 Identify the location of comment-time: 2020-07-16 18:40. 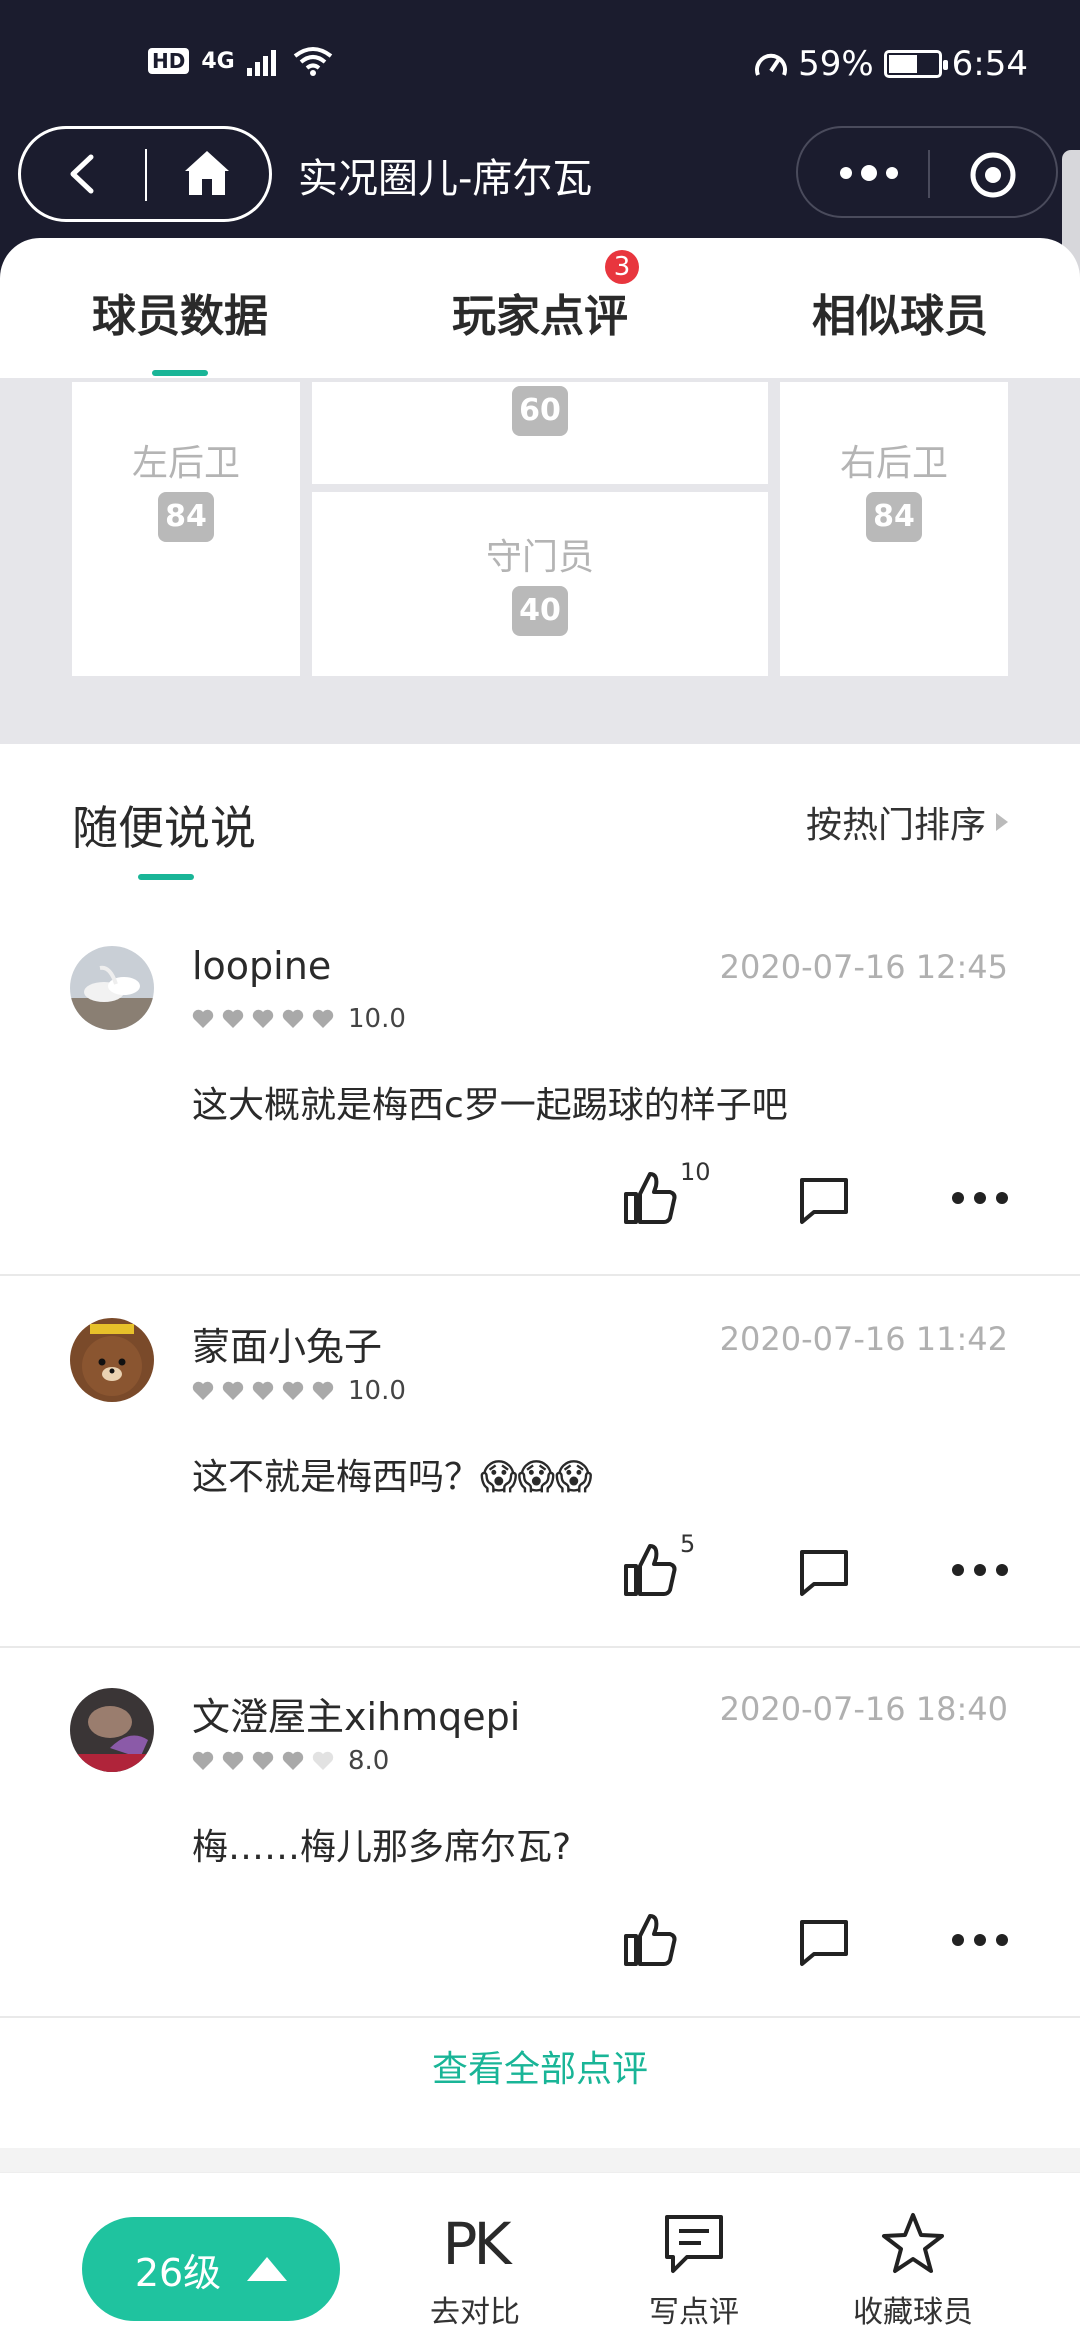
(863, 1709).